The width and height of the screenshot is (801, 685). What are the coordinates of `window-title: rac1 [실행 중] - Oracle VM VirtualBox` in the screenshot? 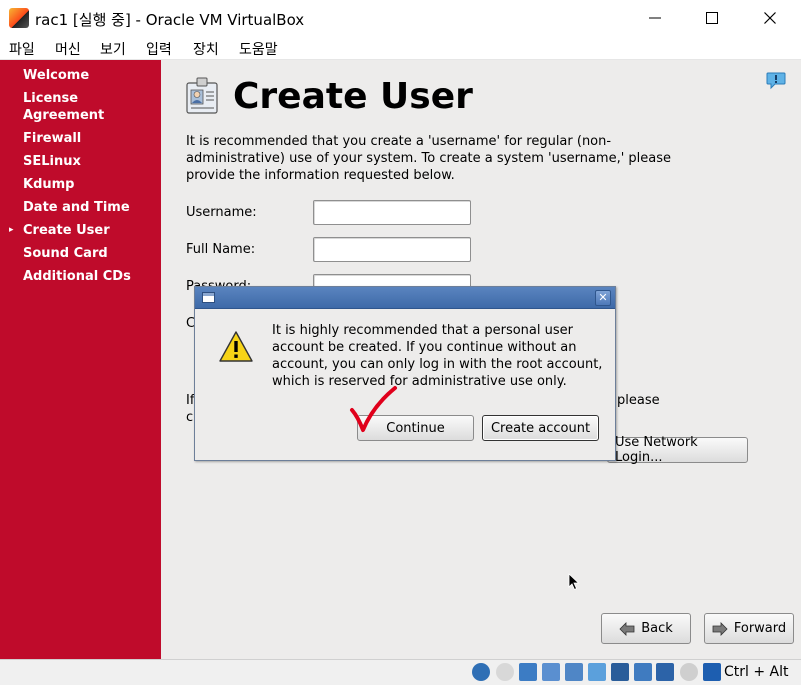 It's located at (170, 20).